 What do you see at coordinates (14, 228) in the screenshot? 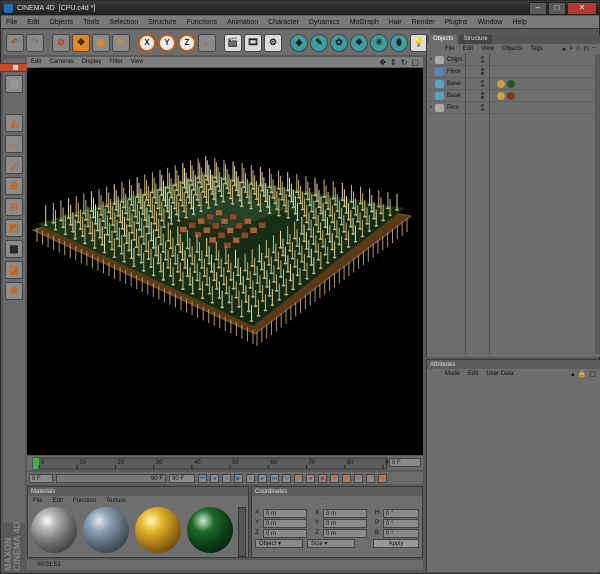
I see `snap-icon: ◩` at bounding box center [14, 228].